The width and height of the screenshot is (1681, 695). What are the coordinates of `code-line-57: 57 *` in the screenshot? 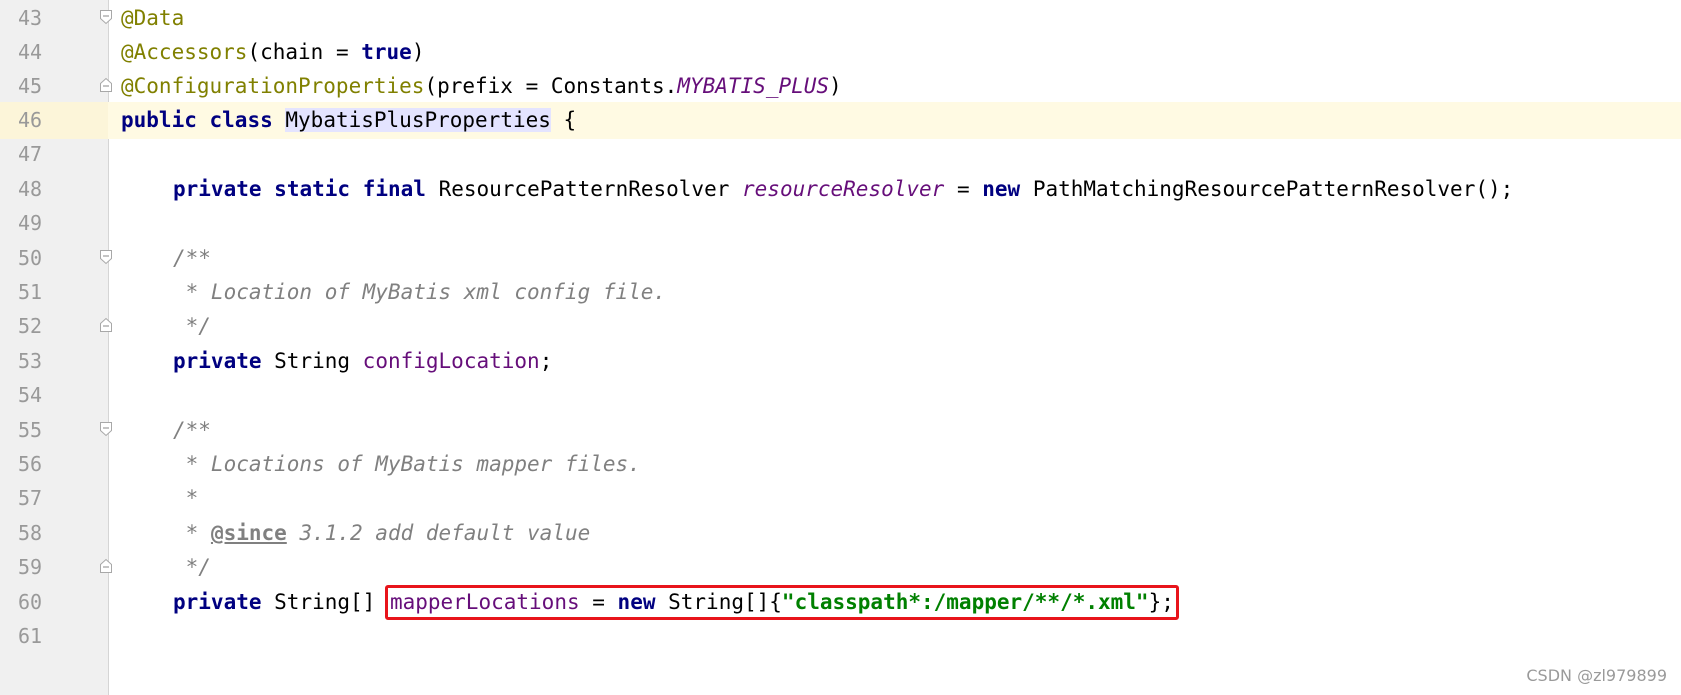 It's located at (840, 498).